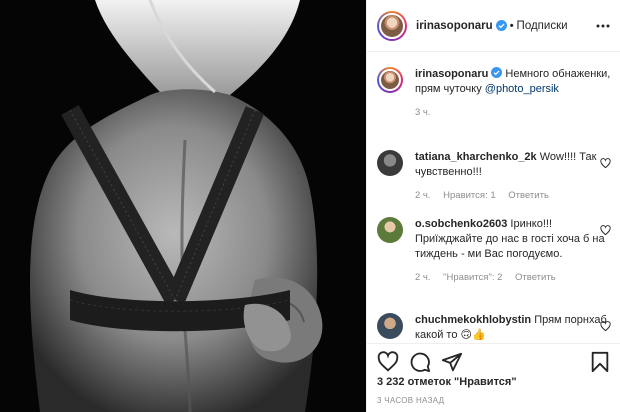 This screenshot has width=620, height=412. What do you see at coordinates (473, 320) in the screenshot?
I see `comment-author: chuchmekokhlobystin` at bounding box center [473, 320].